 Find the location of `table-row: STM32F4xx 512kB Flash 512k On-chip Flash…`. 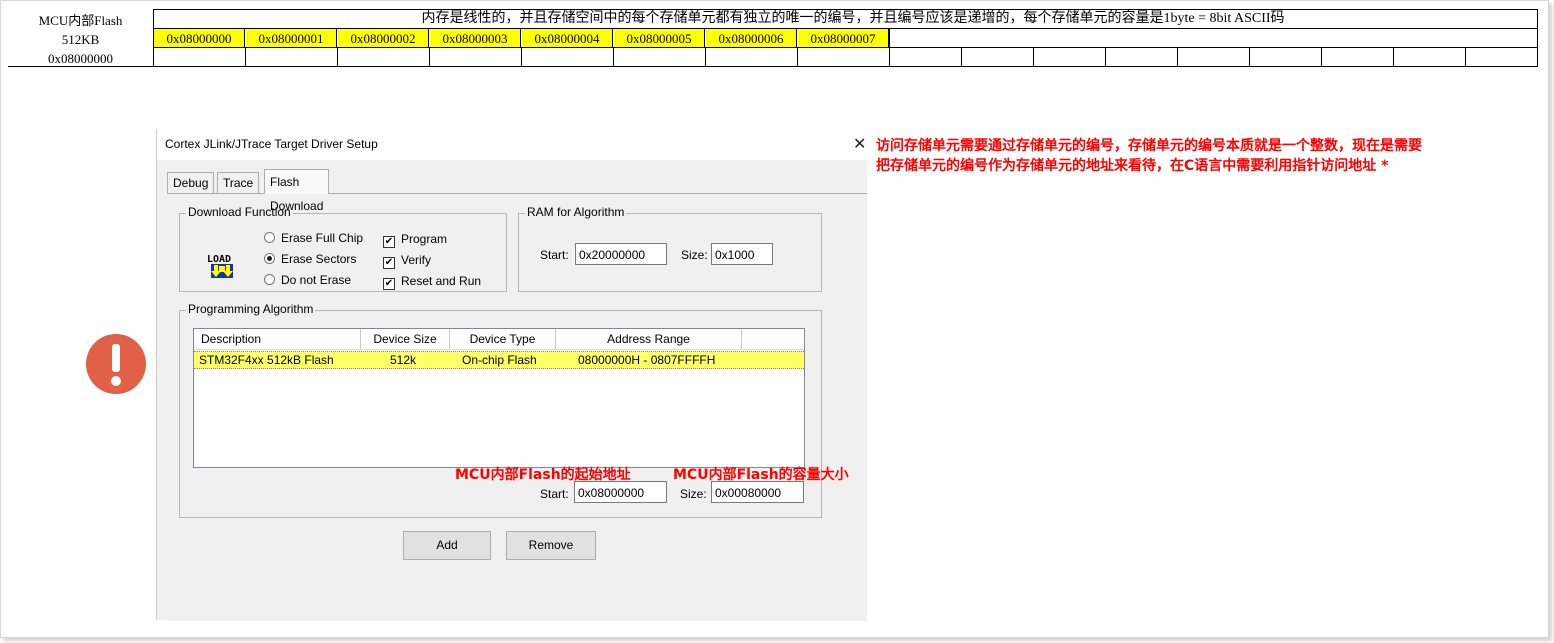

table-row: STM32F4xx 512kB Flash 512k On-chip Flash… is located at coordinates (499, 360).